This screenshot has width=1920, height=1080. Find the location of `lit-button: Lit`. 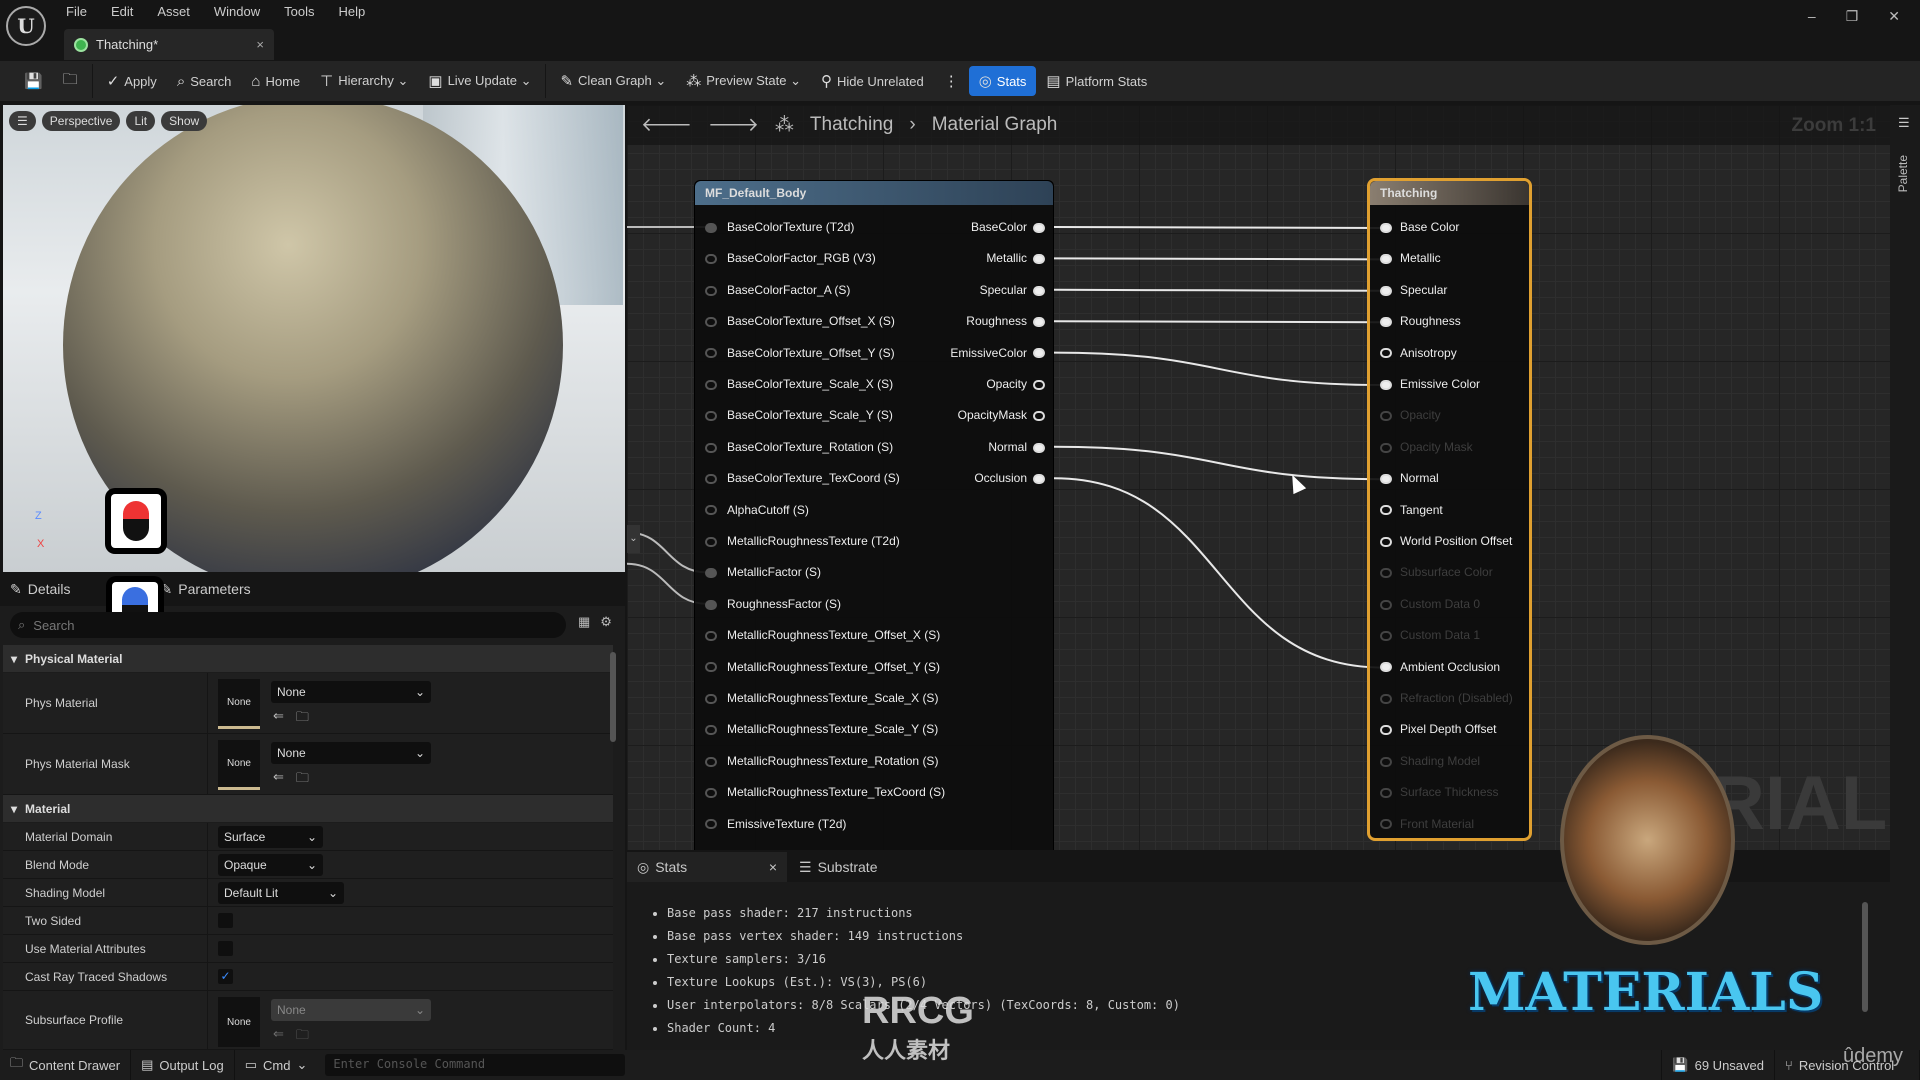

lit-button: Lit is located at coordinates (141, 121).